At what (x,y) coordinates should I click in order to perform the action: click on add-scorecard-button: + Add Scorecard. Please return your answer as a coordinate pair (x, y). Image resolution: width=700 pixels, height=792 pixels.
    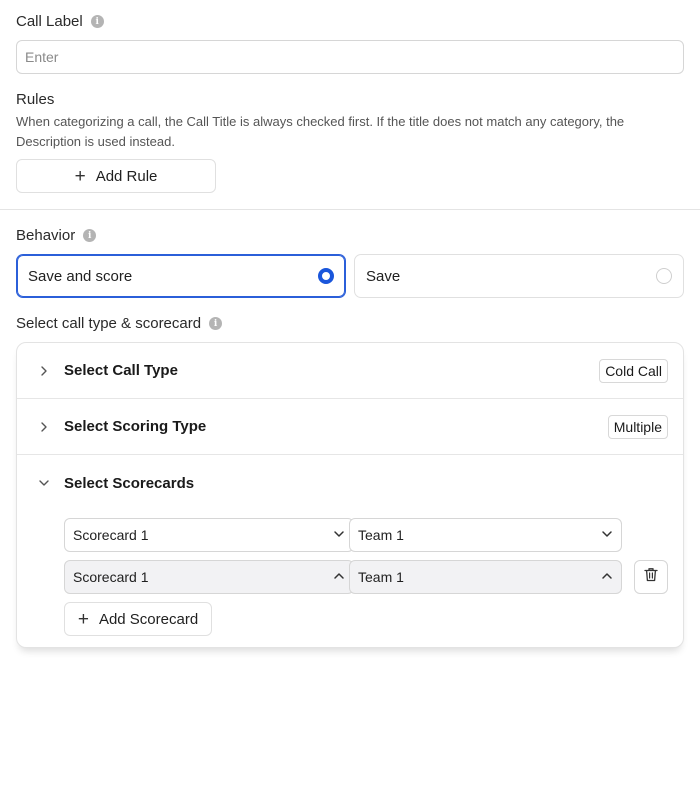
    Looking at the image, I should click on (138, 619).